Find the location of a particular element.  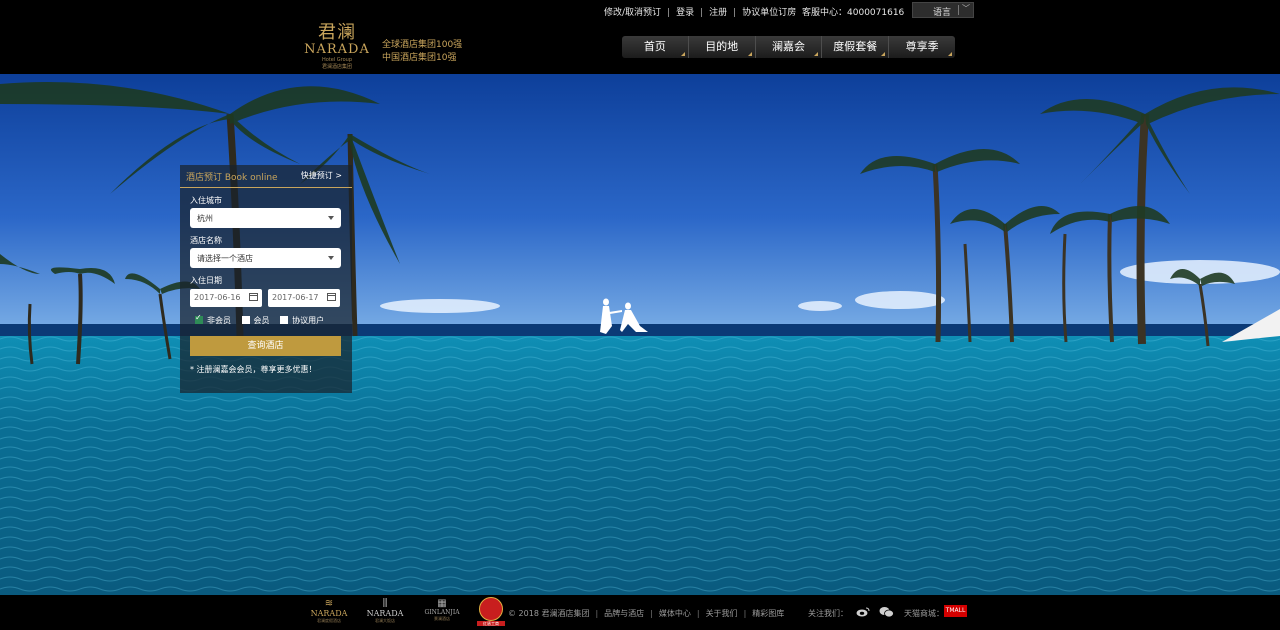

footer-logo-narada-resort: ≋ NARADA 君澜度假酒店 is located at coordinates (329, 611).